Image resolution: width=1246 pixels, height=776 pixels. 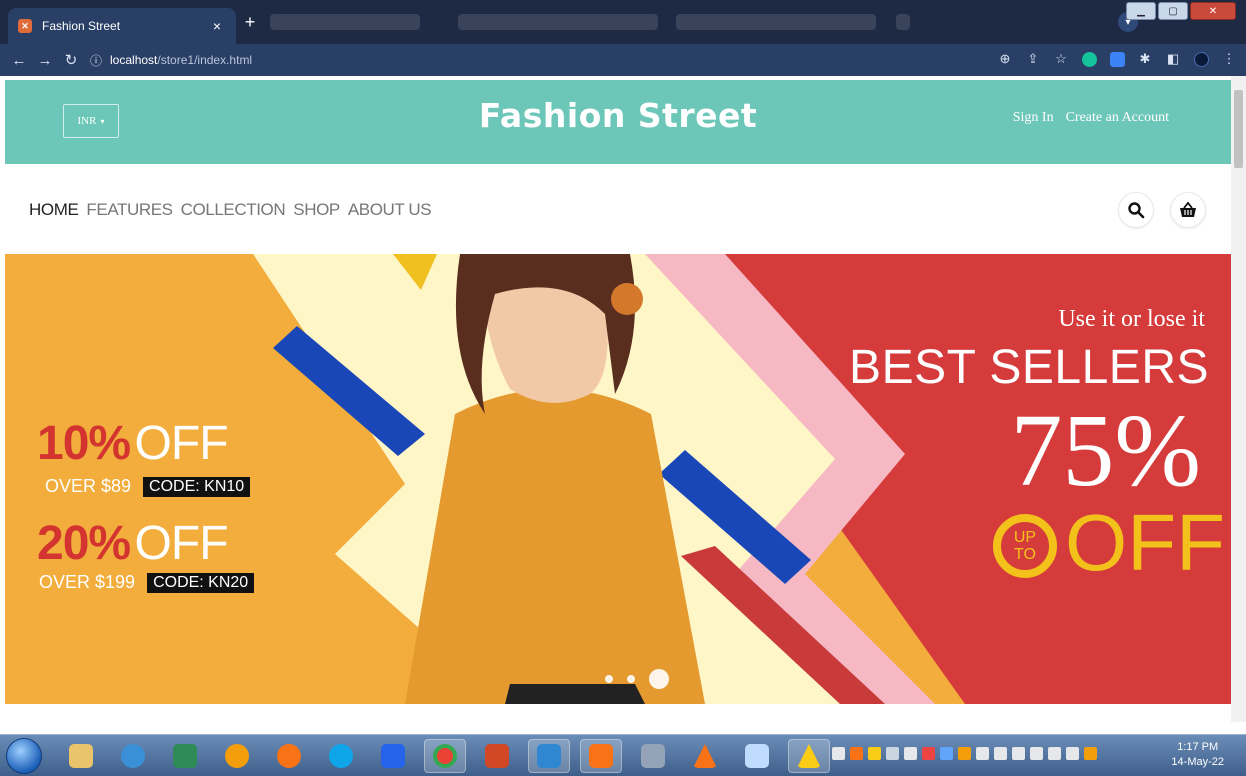 I want to click on maximize-icon: ▢, so click(x=1173, y=11).